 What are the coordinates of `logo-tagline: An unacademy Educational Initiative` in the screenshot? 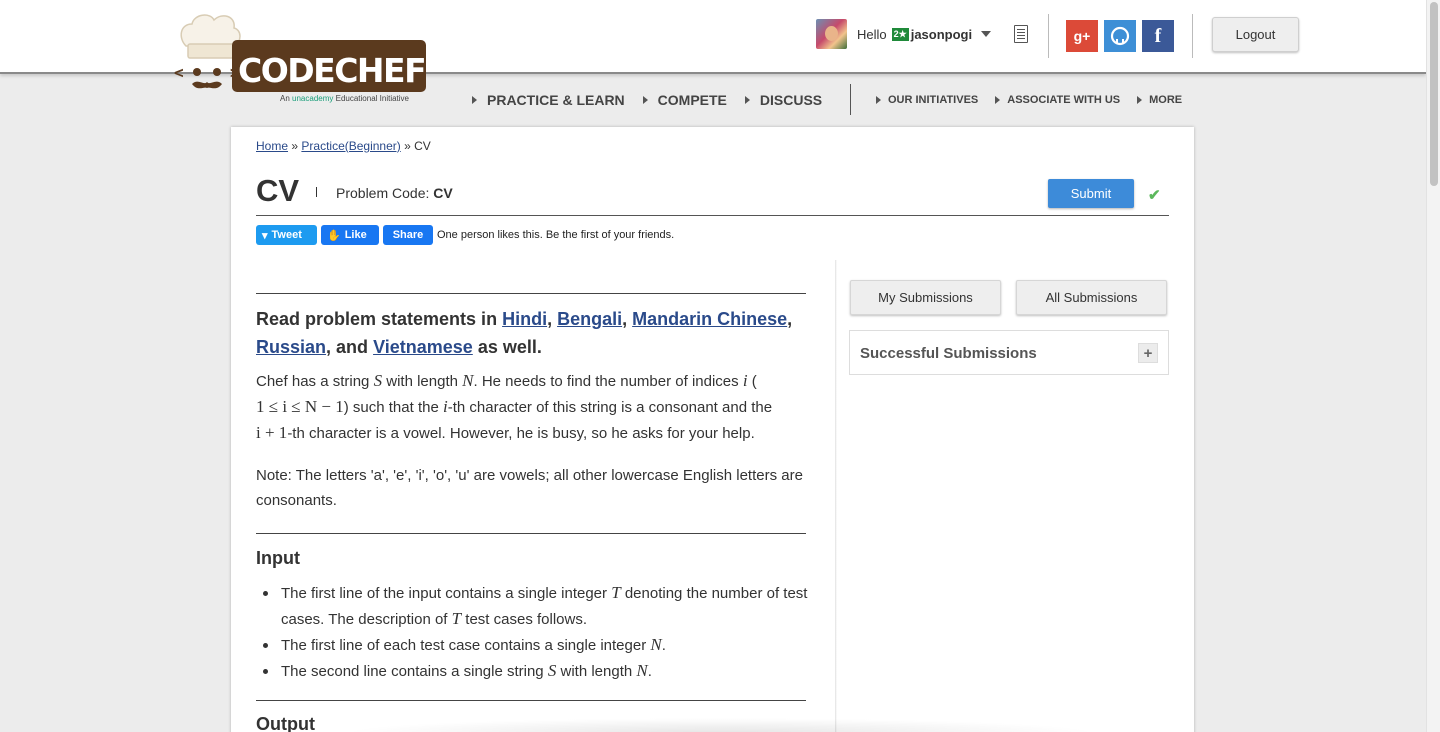 It's located at (345, 98).